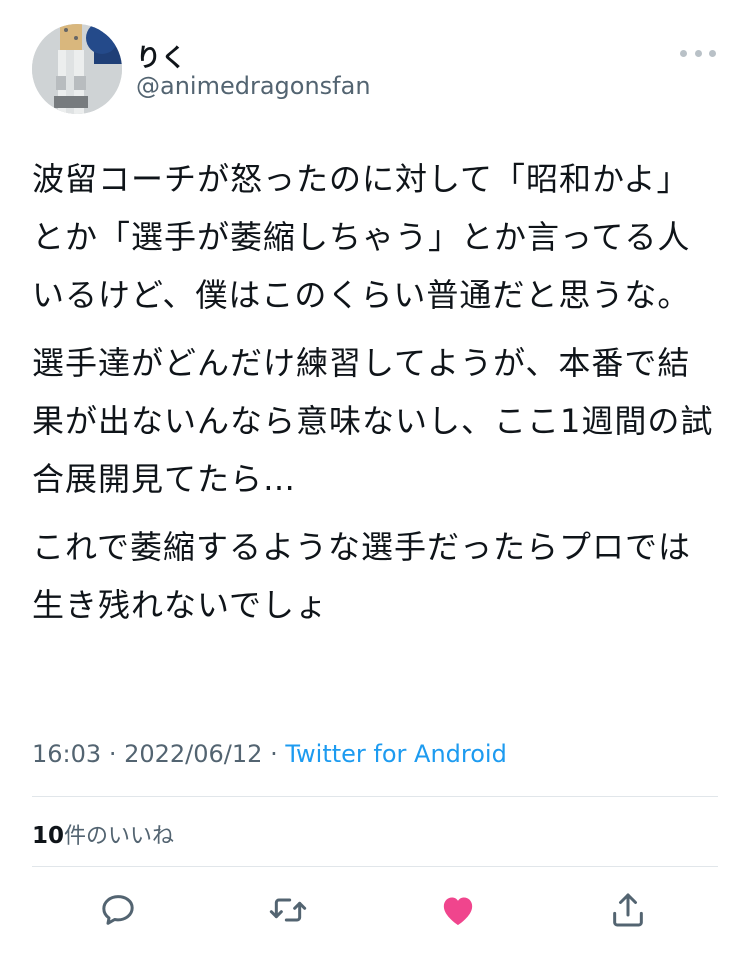  Describe the element at coordinates (362, 576) in the screenshot. I see `tweet-paragraph: これで萎縮するような選手だったらプロでは生き残れないでしょ` at that location.